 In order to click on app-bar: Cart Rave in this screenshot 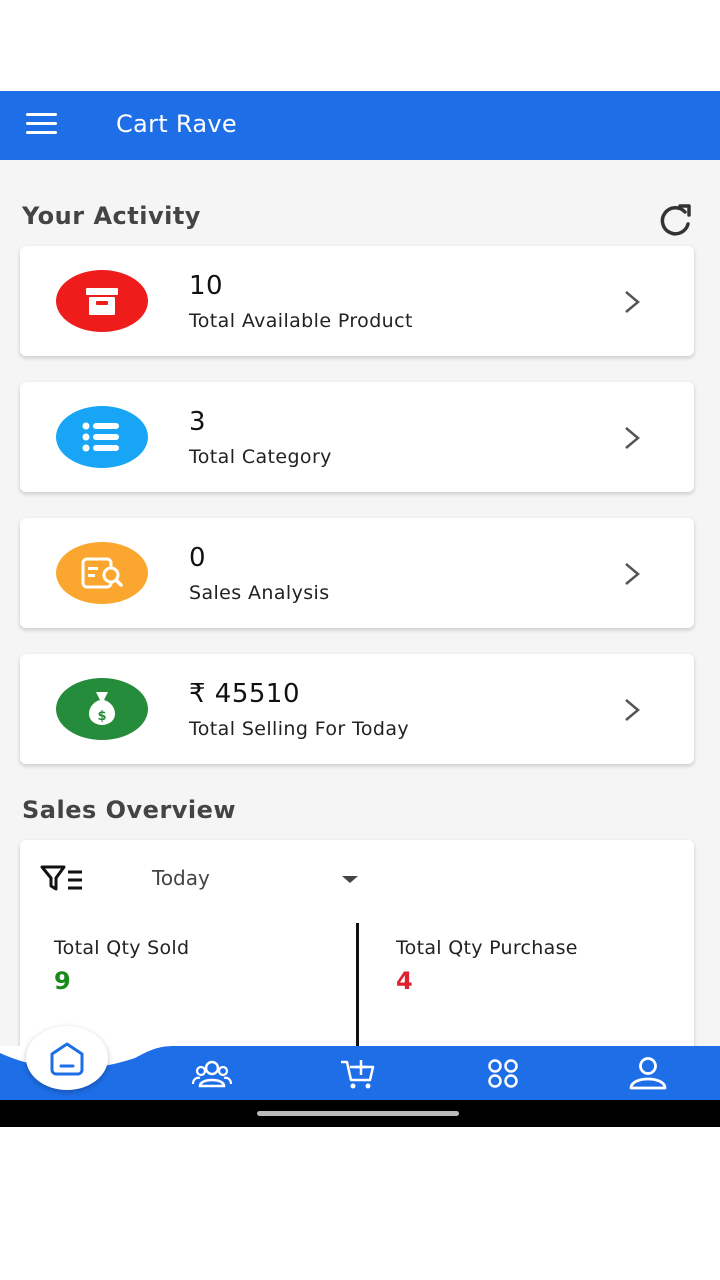, I will do `click(360, 125)`.